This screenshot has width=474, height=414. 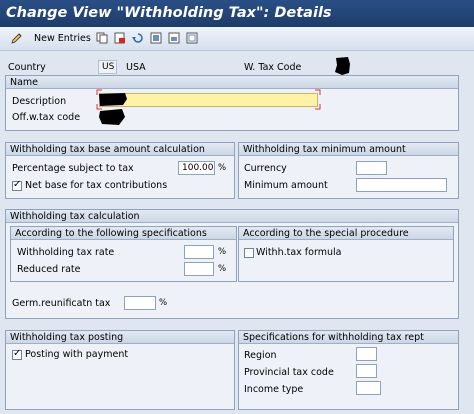 I want to click on minimum-amount-label: Minimum amount, so click(x=286, y=185).